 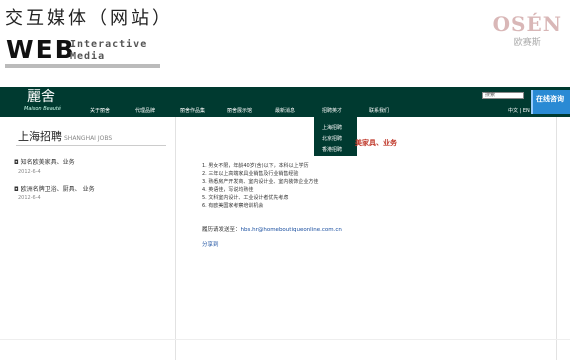 What do you see at coordinates (550, 99) in the screenshot?
I see `online-consult-label: 在线咨询` at bounding box center [550, 99].